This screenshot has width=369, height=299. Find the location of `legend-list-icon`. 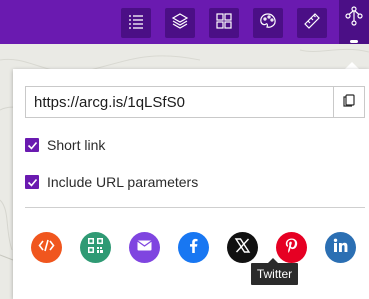

legend-list-icon is located at coordinates (136, 23).